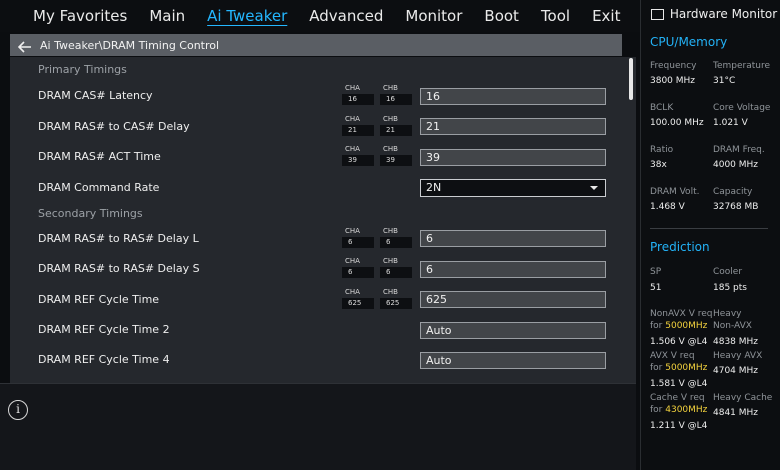  What do you see at coordinates (396, 94) in the screenshot?
I see `channel-b-value: CHB 16` at bounding box center [396, 94].